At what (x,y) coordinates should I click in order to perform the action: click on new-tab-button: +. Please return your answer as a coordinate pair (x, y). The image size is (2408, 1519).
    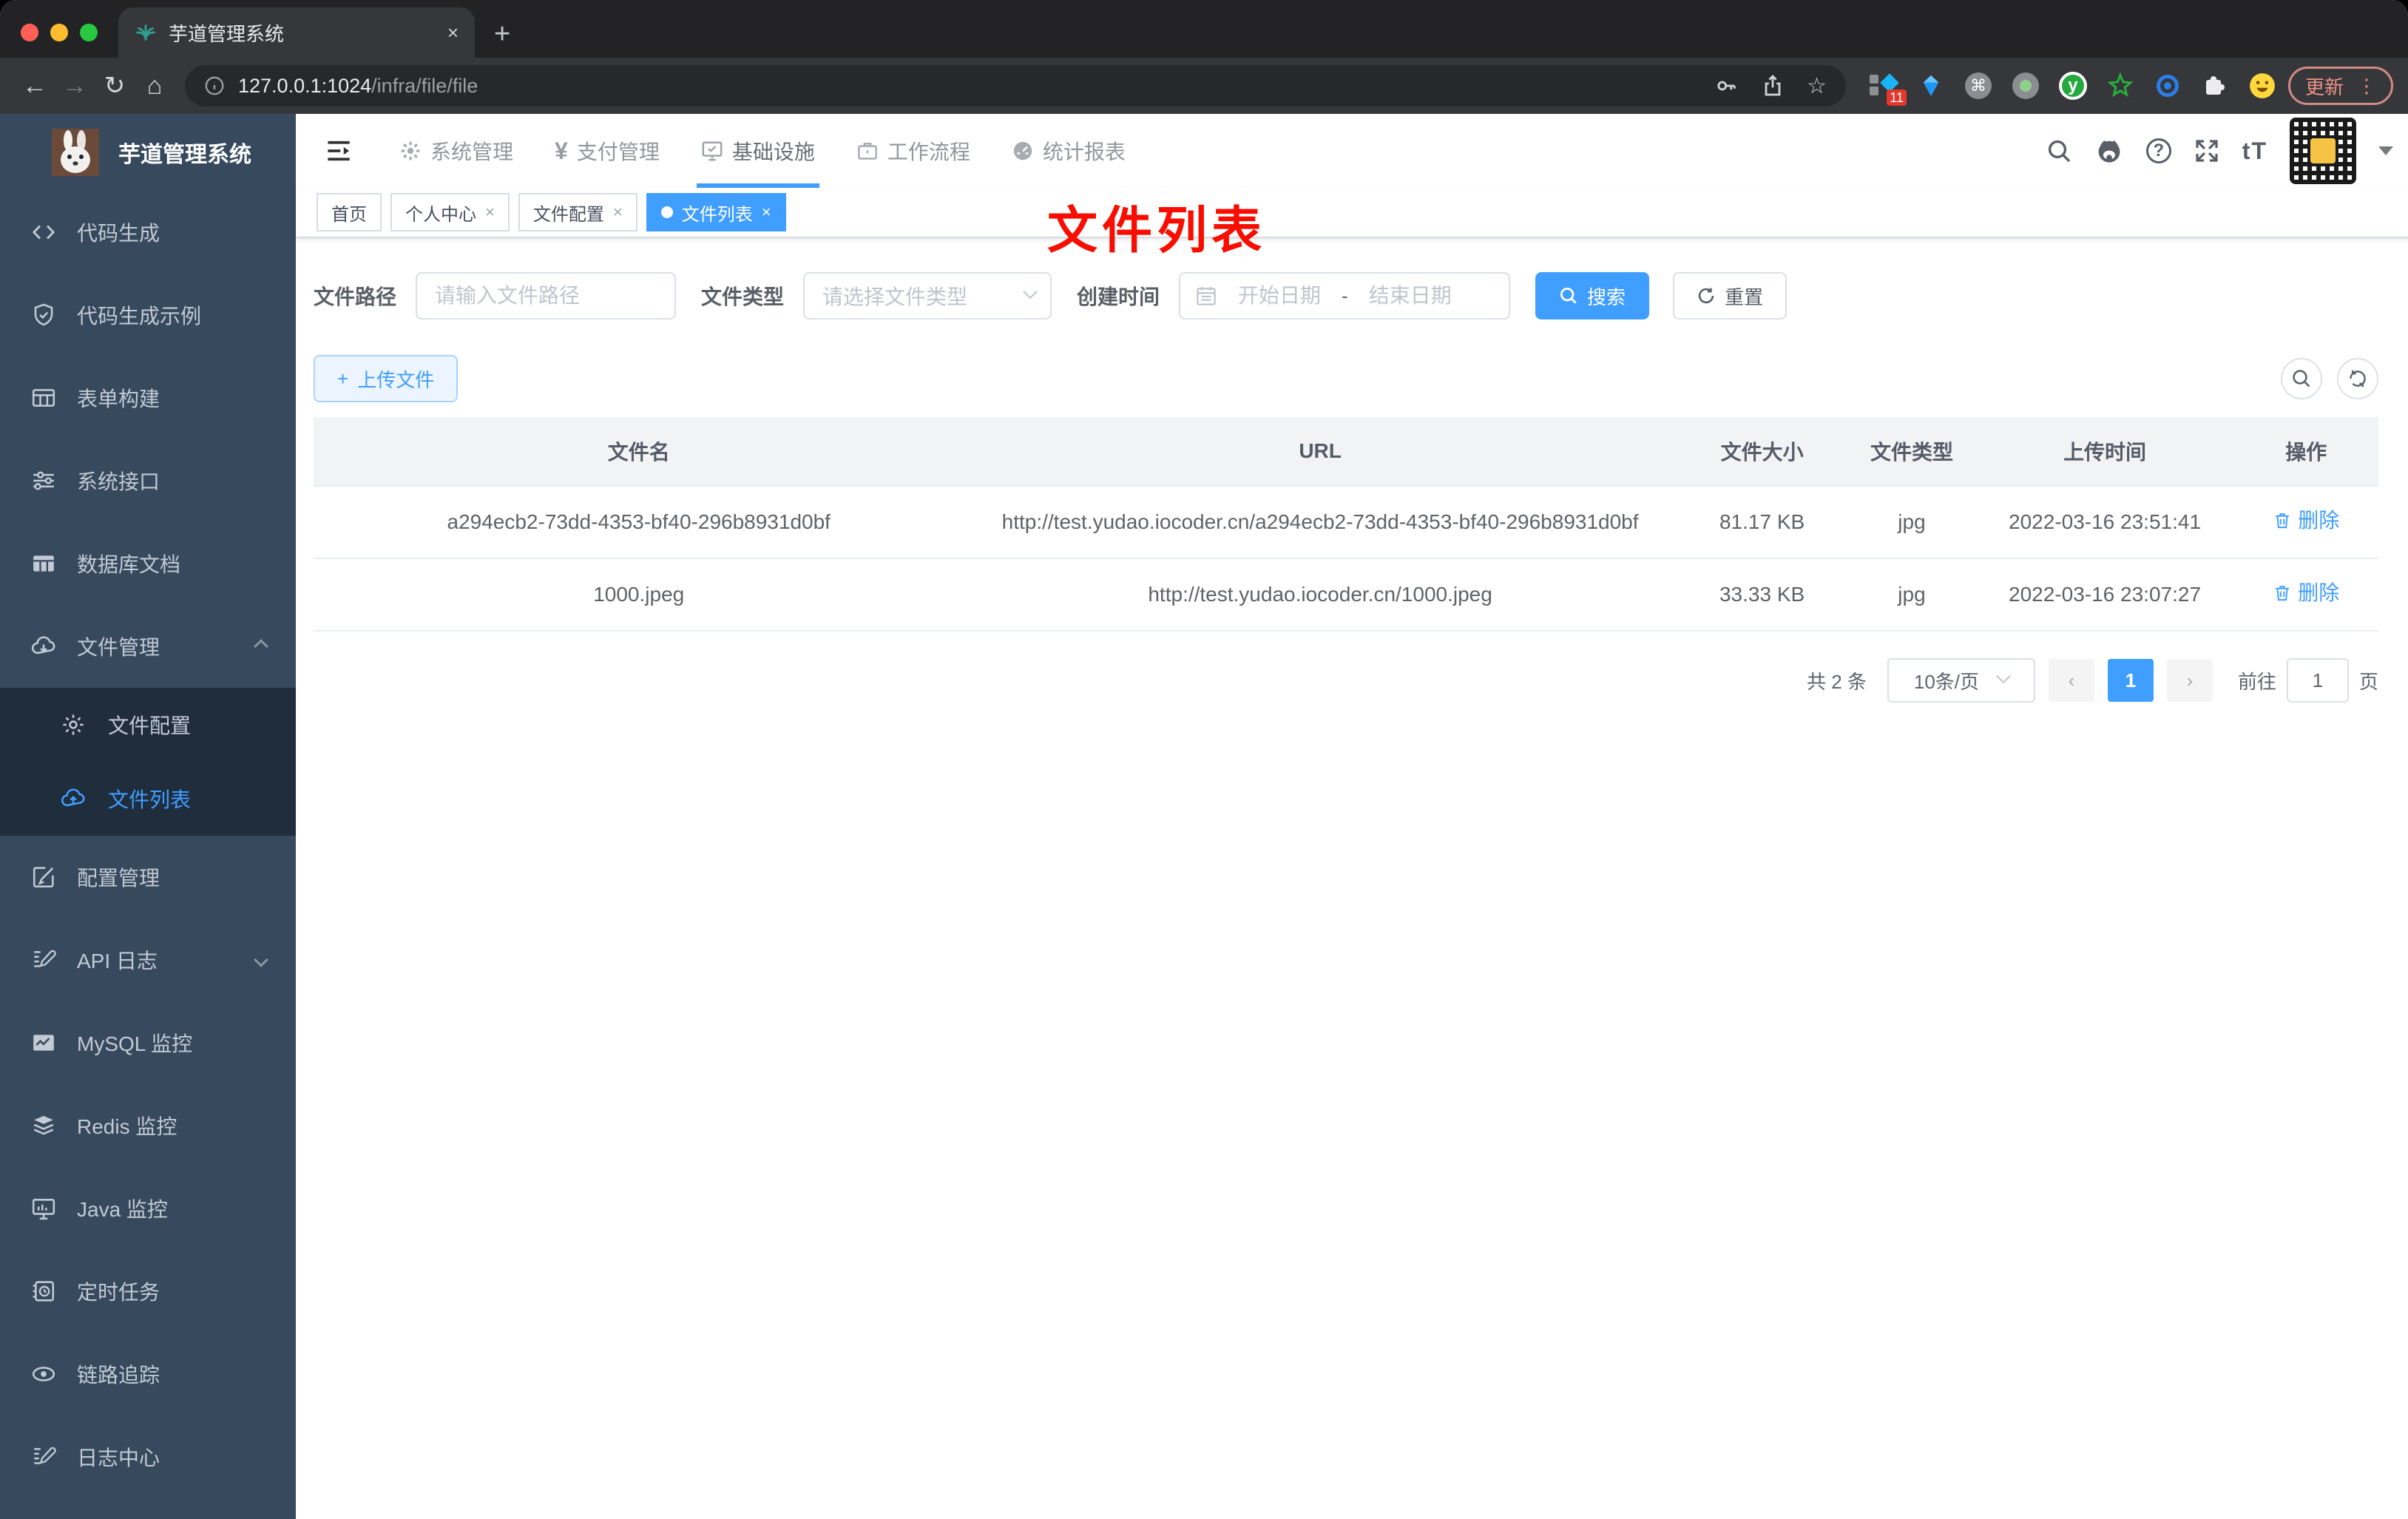
    Looking at the image, I should click on (502, 34).